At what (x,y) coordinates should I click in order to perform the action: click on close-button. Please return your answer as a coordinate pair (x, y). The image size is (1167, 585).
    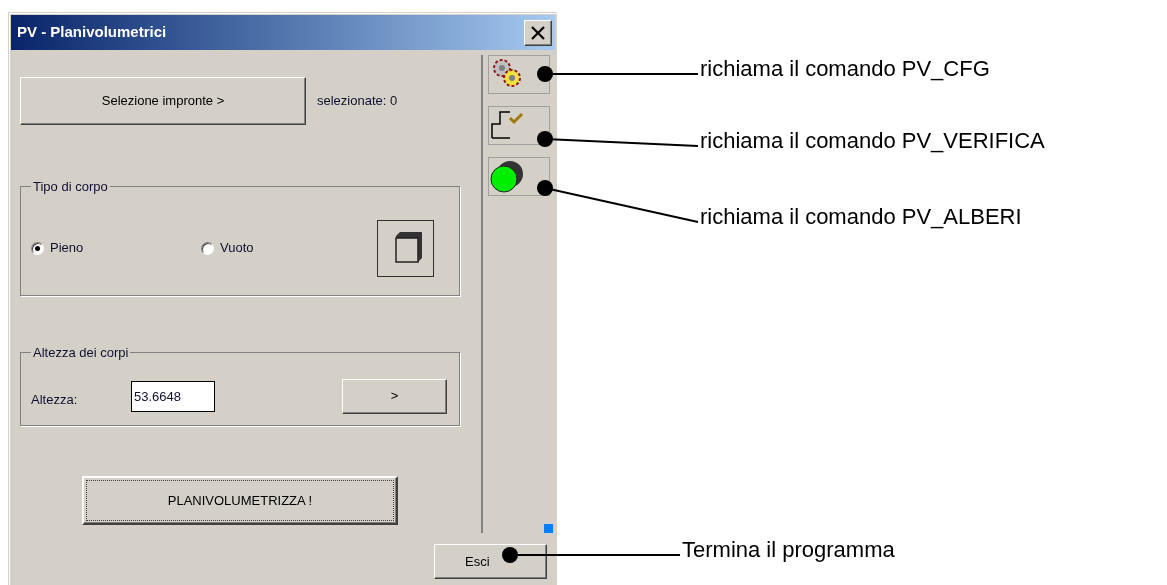
    Looking at the image, I should click on (538, 32).